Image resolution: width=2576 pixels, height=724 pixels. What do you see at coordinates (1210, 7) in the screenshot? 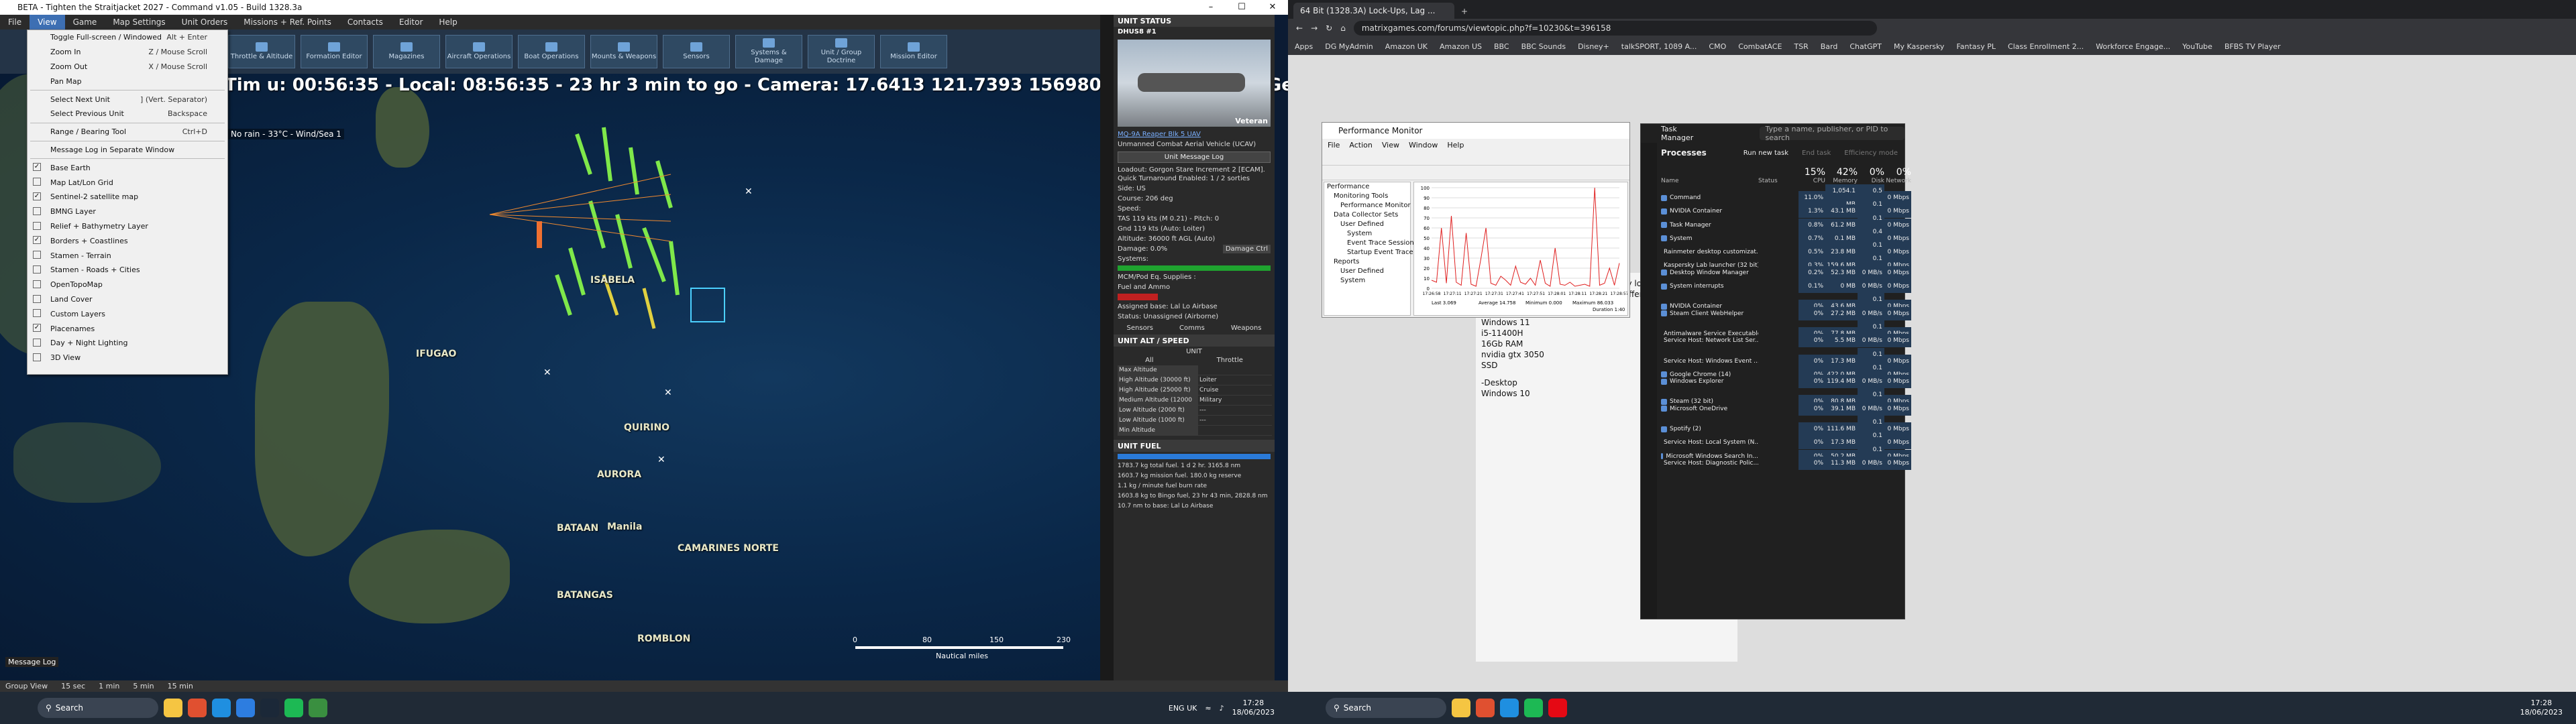
I see `minimize-button: –` at bounding box center [1210, 7].